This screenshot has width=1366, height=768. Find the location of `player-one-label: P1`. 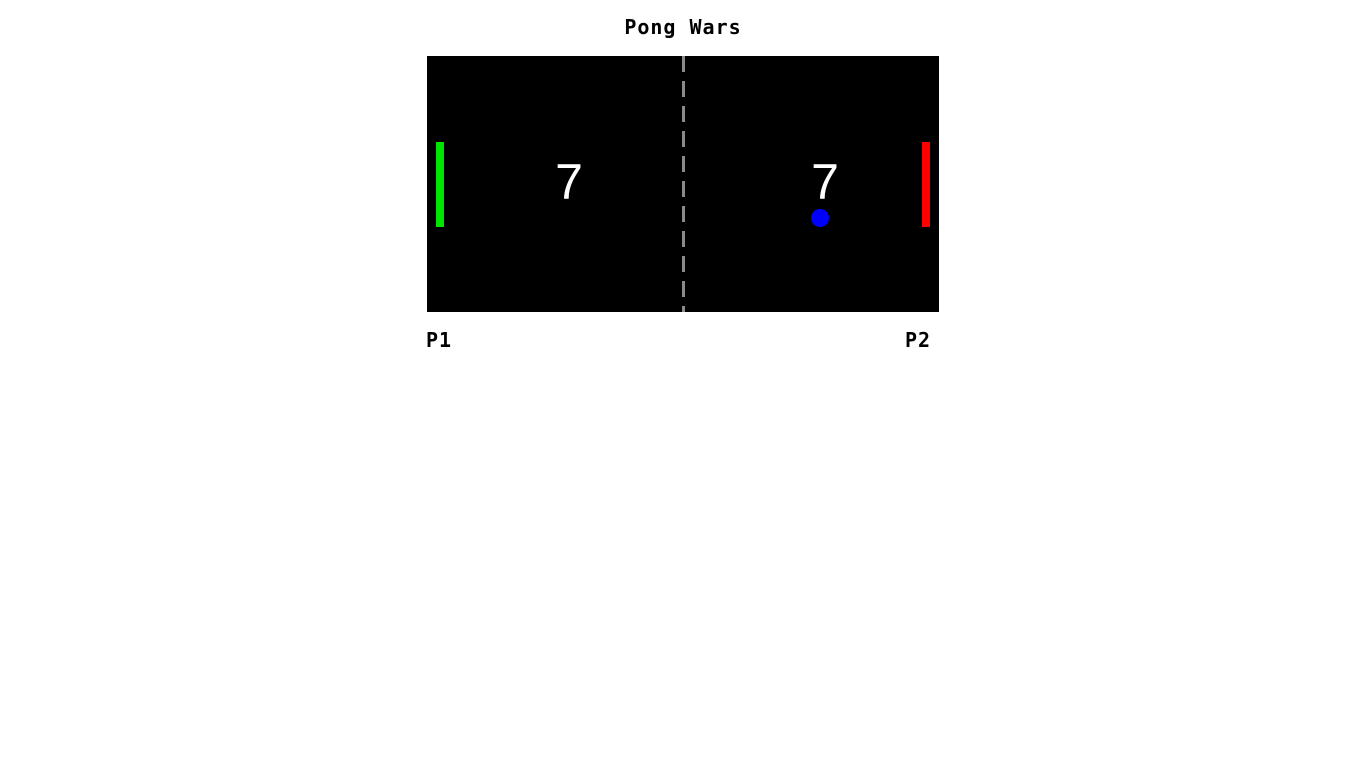

player-one-label: P1 is located at coordinates (439, 340).